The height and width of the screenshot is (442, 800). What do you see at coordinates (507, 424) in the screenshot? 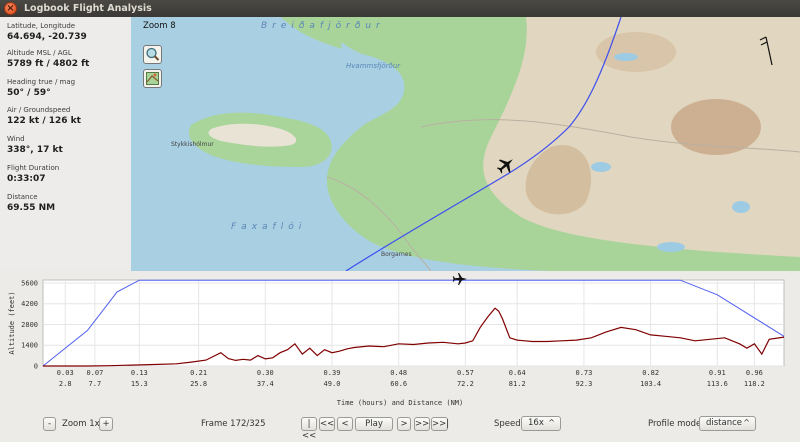
I see `speed-label: Speed` at bounding box center [507, 424].